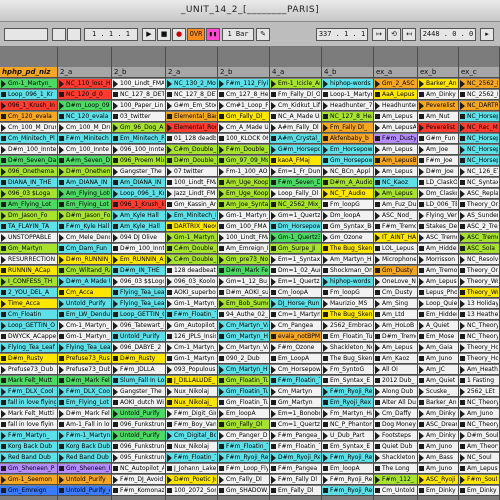  Describe the element at coordinates (243, 447) in the screenshot. I see `clip-slot: F#m_Floatin_Tun` at that location.